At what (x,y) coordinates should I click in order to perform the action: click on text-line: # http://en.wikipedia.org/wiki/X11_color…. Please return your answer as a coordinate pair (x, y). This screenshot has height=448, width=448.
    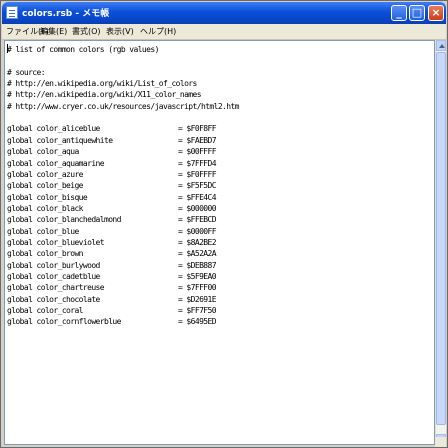
    Looking at the image, I should click on (104, 94).